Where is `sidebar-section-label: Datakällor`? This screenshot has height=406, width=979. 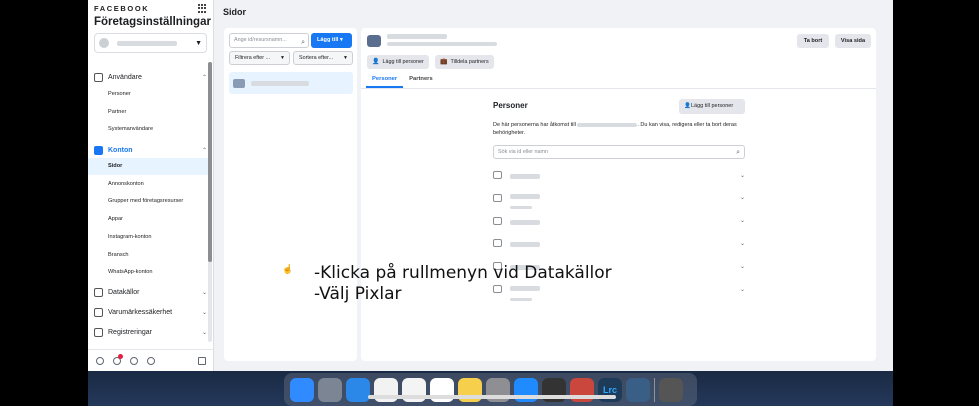
sidebar-section-label: Datakällor is located at coordinates (124, 292).